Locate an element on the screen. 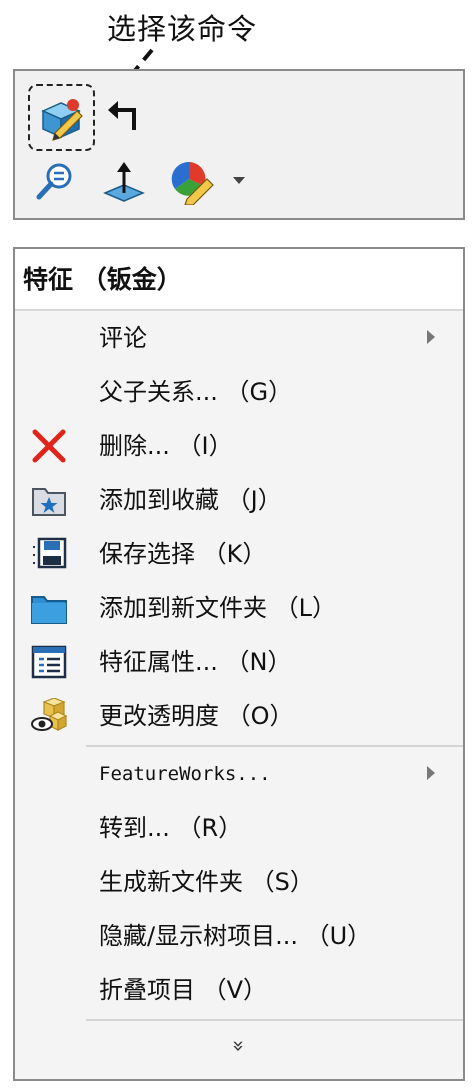 The width and height of the screenshot is (473, 1092). feature-properties-icon is located at coordinates (49, 662).